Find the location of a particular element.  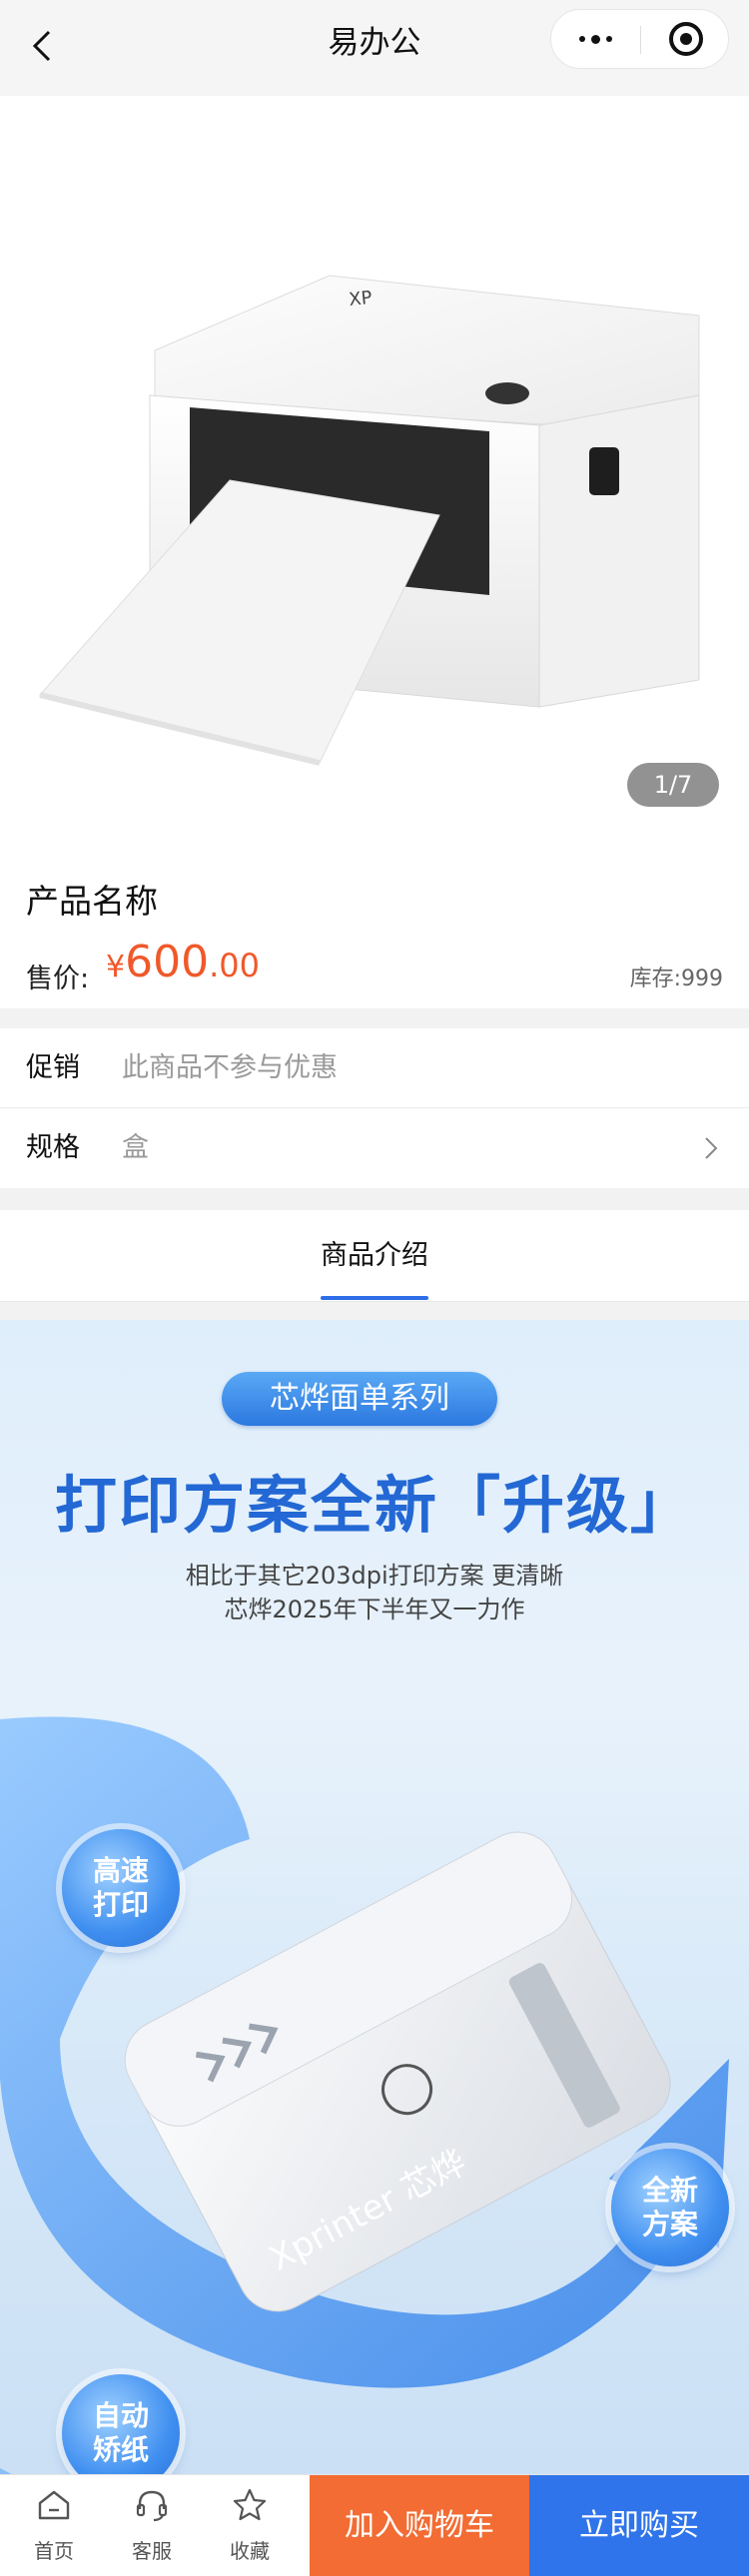

detail-tabs: 商品介绍 is located at coordinates (374, 1256).